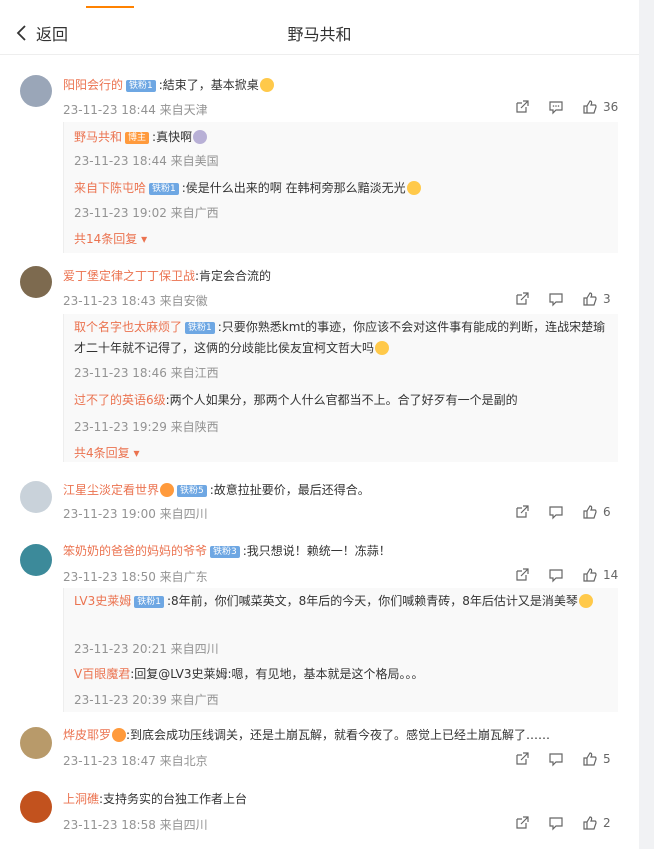 This screenshot has width=654, height=849. I want to click on reply-meta: 23-11-23 19:29 来自陕西, so click(146, 427).